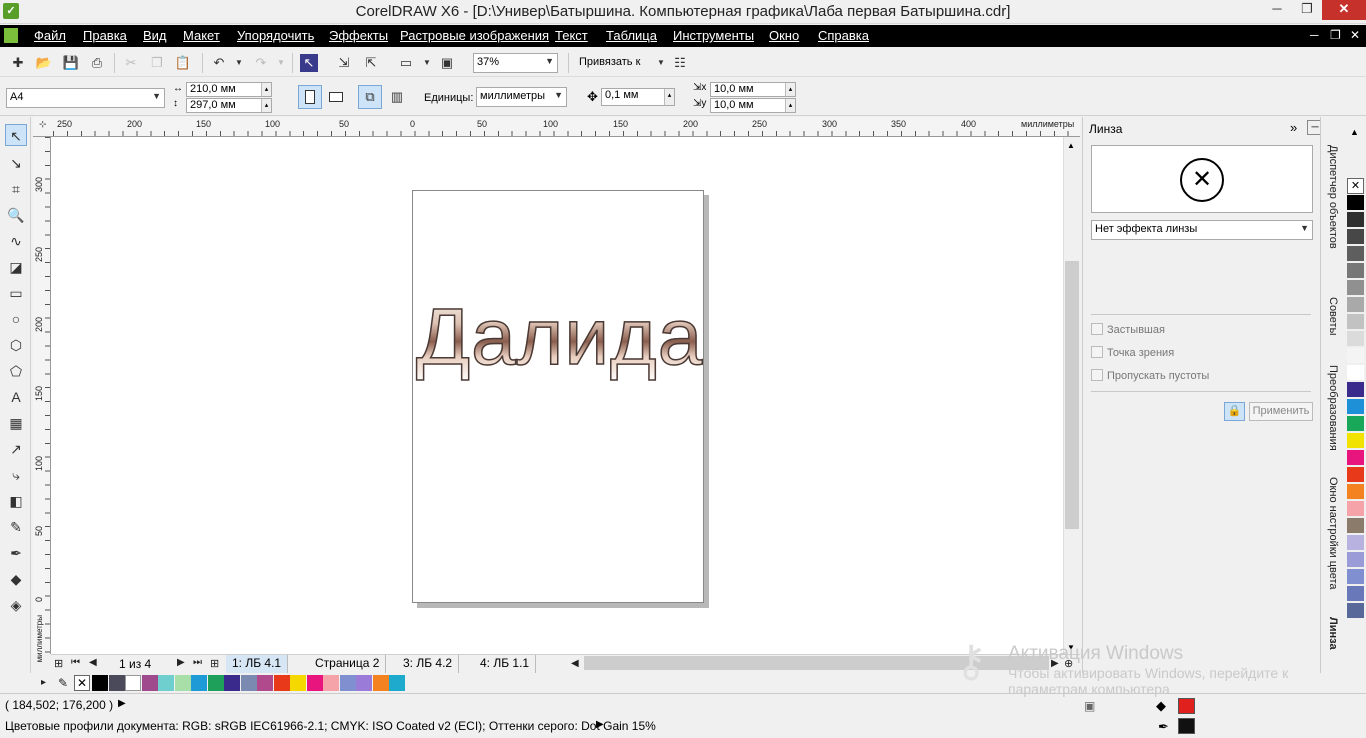 The width and height of the screenshot is (1366, 738). Describe the element at coordinates (1186, 706) in the screenshot. I see `fill-color-swatch` at that location.